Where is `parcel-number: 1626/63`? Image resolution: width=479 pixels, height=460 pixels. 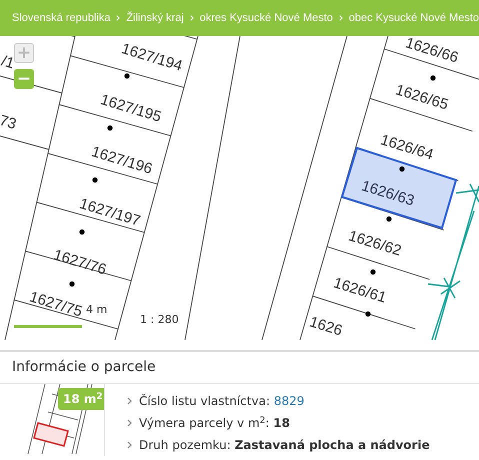 parcel-number: 1626/63 is located at coordinates (387, 193).